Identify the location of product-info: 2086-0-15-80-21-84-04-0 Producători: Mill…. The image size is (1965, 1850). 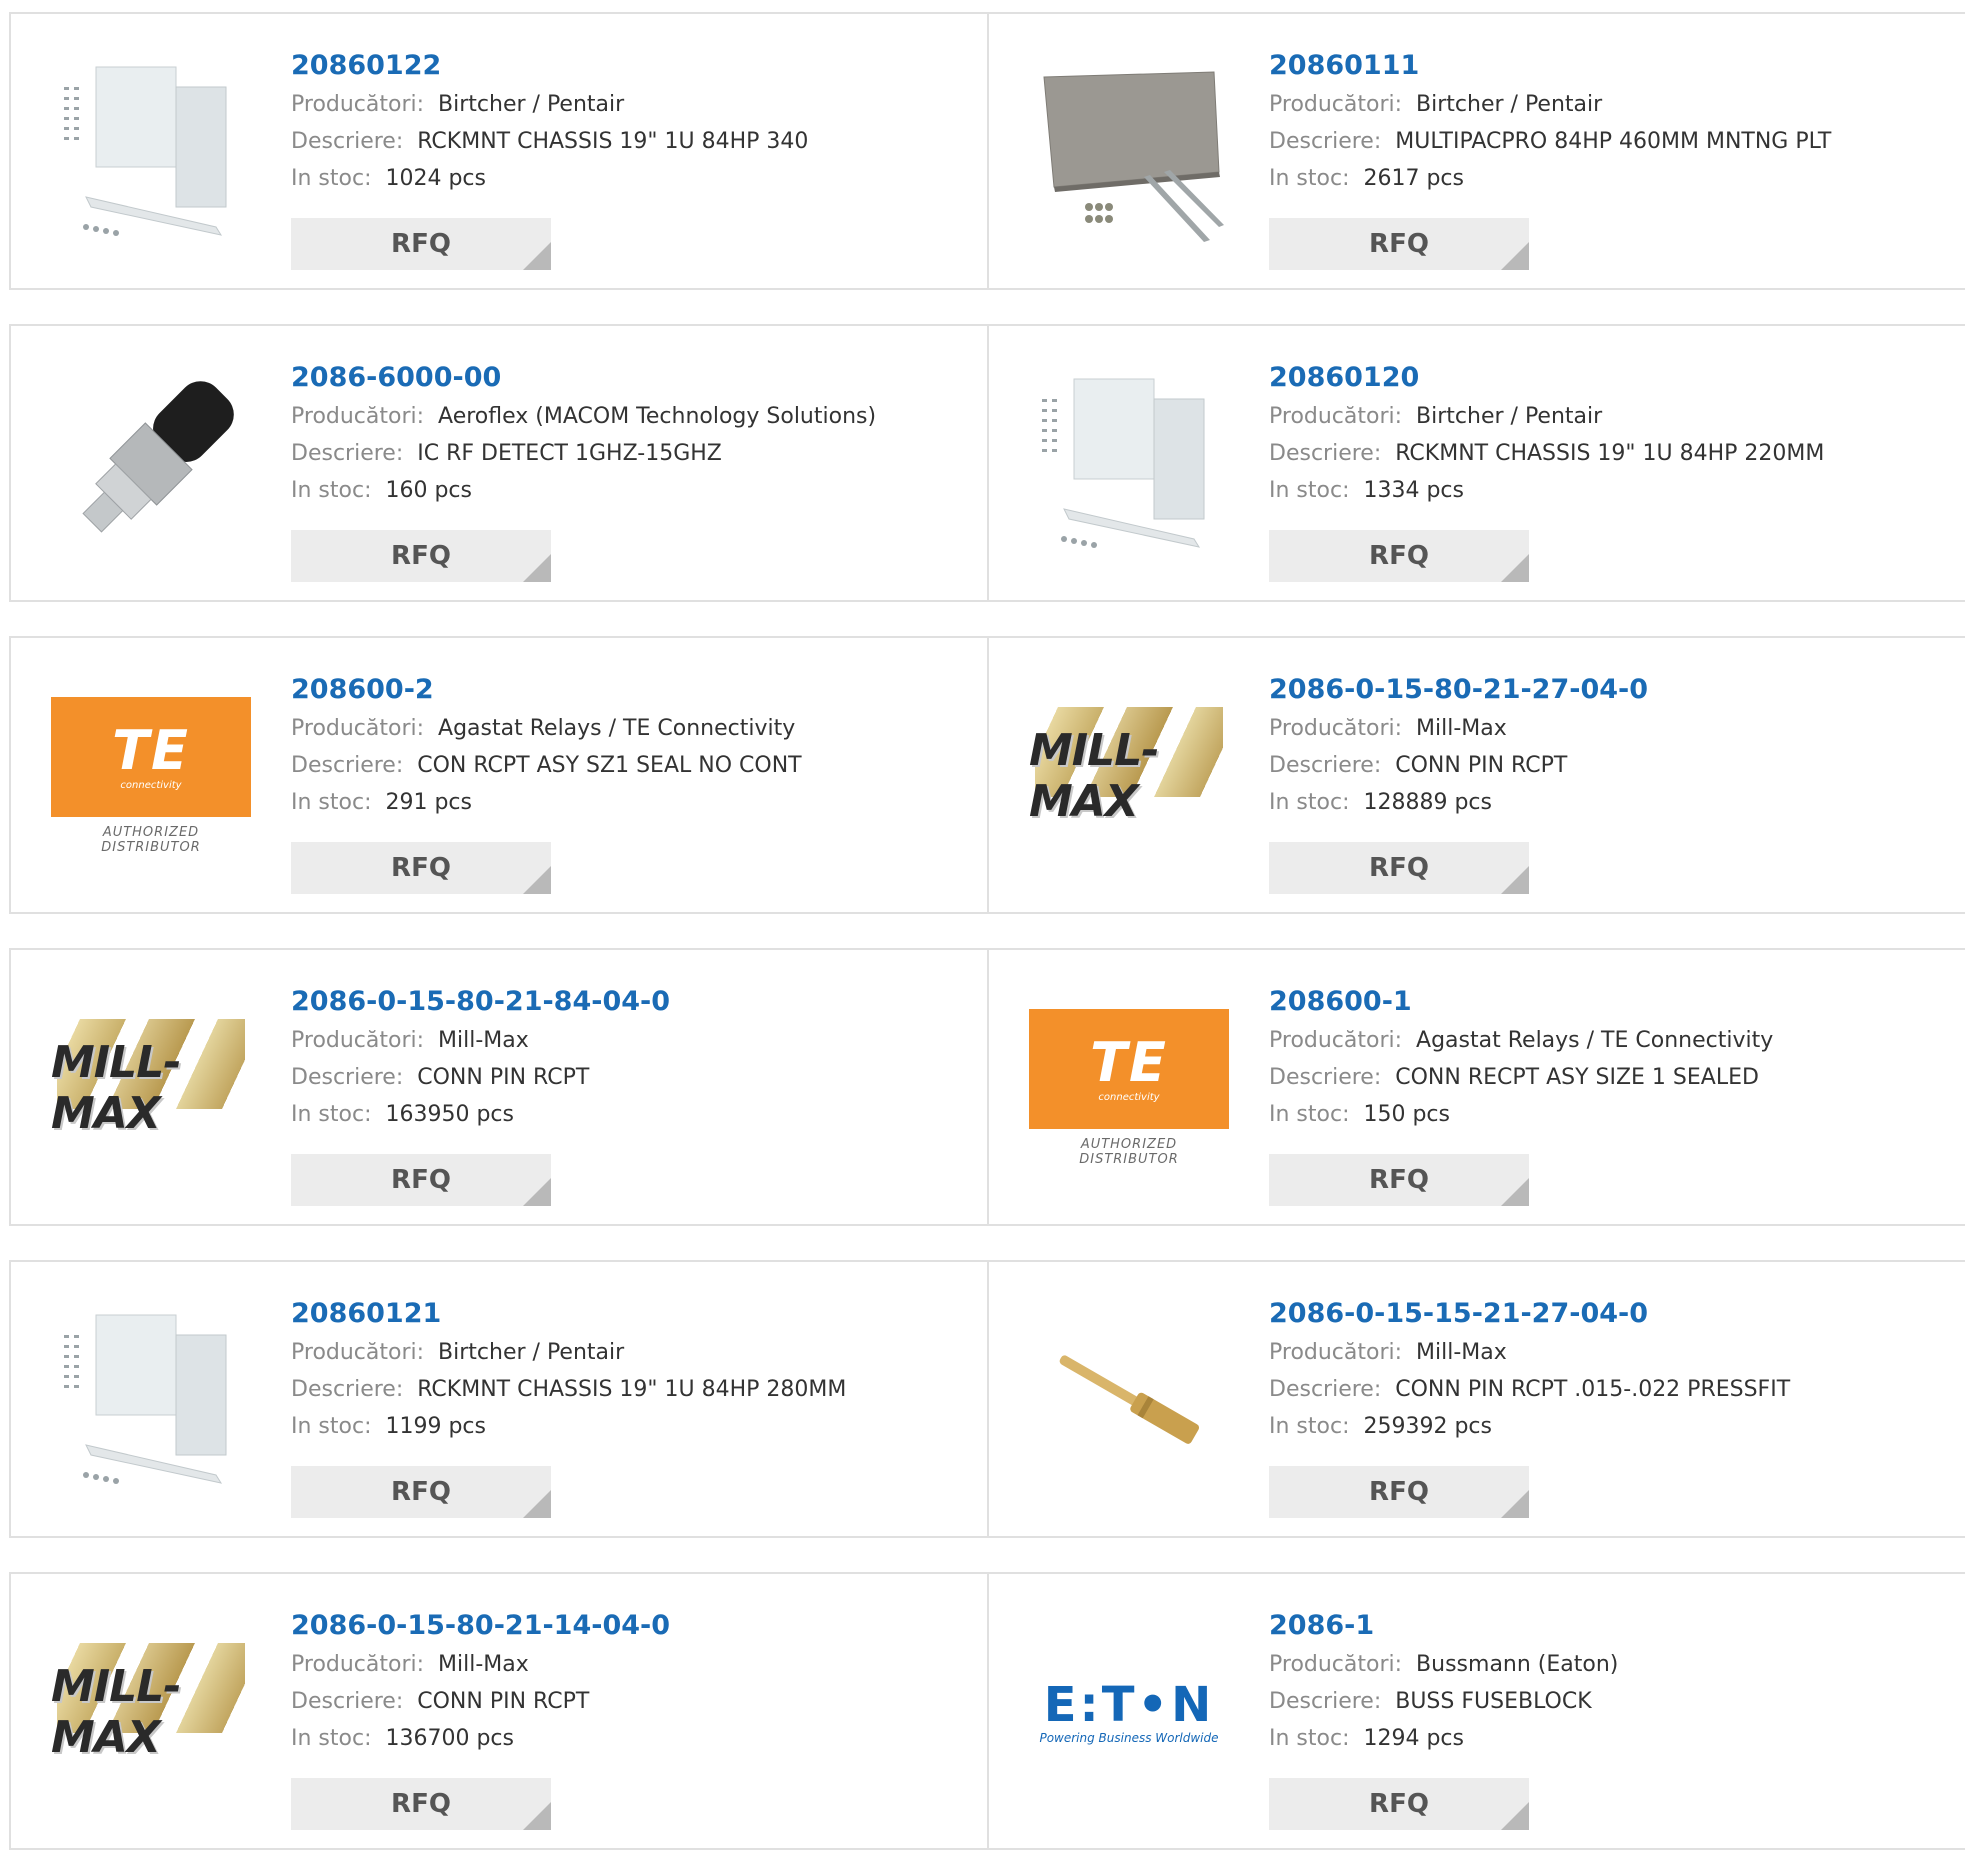
(634, 1057).